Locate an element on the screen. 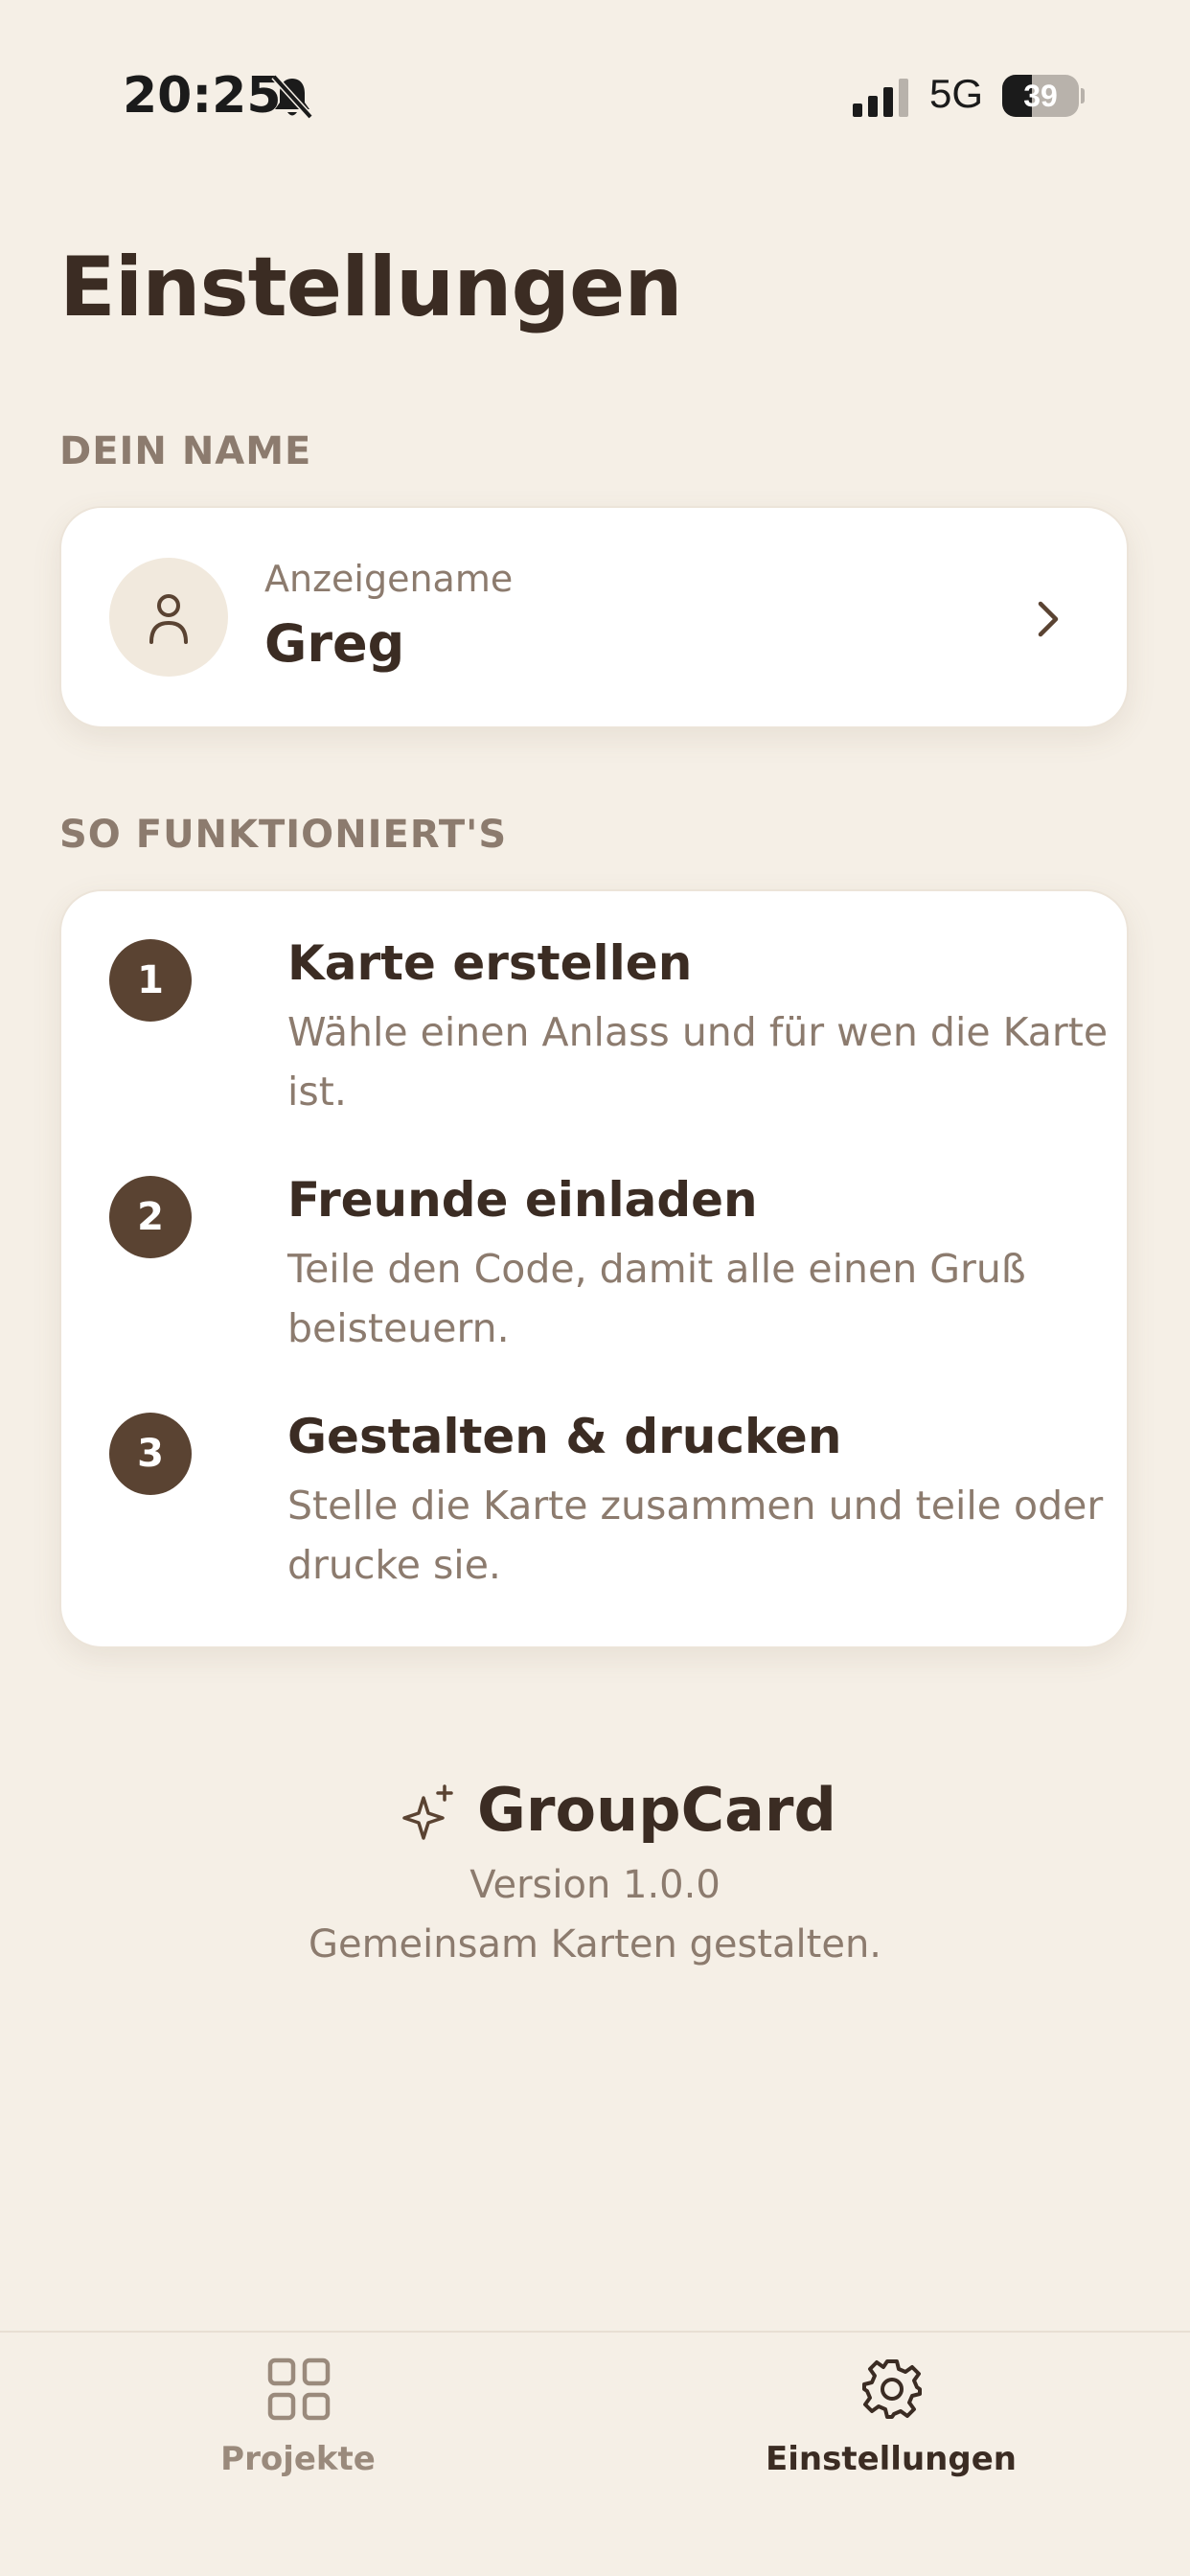 This screenshot has height=2576, width=1190. status-bar: 20:25 5G 39 is located at coordinates (595, 96).